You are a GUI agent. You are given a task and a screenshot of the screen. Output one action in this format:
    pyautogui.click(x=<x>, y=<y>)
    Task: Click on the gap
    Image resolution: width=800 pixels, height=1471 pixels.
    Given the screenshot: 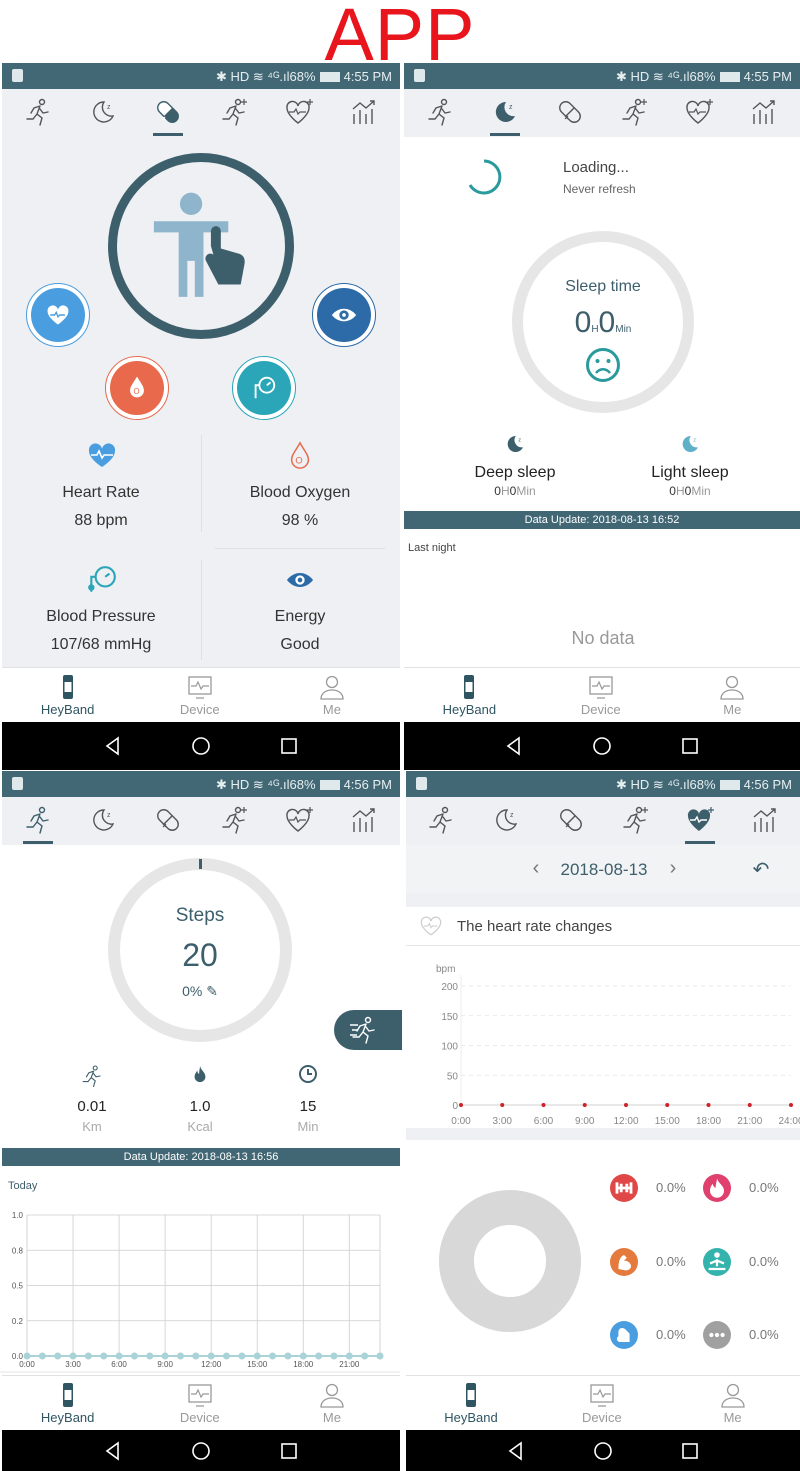 What is the action you would take?
    pyautogui.click(x=603, y=1134)
    